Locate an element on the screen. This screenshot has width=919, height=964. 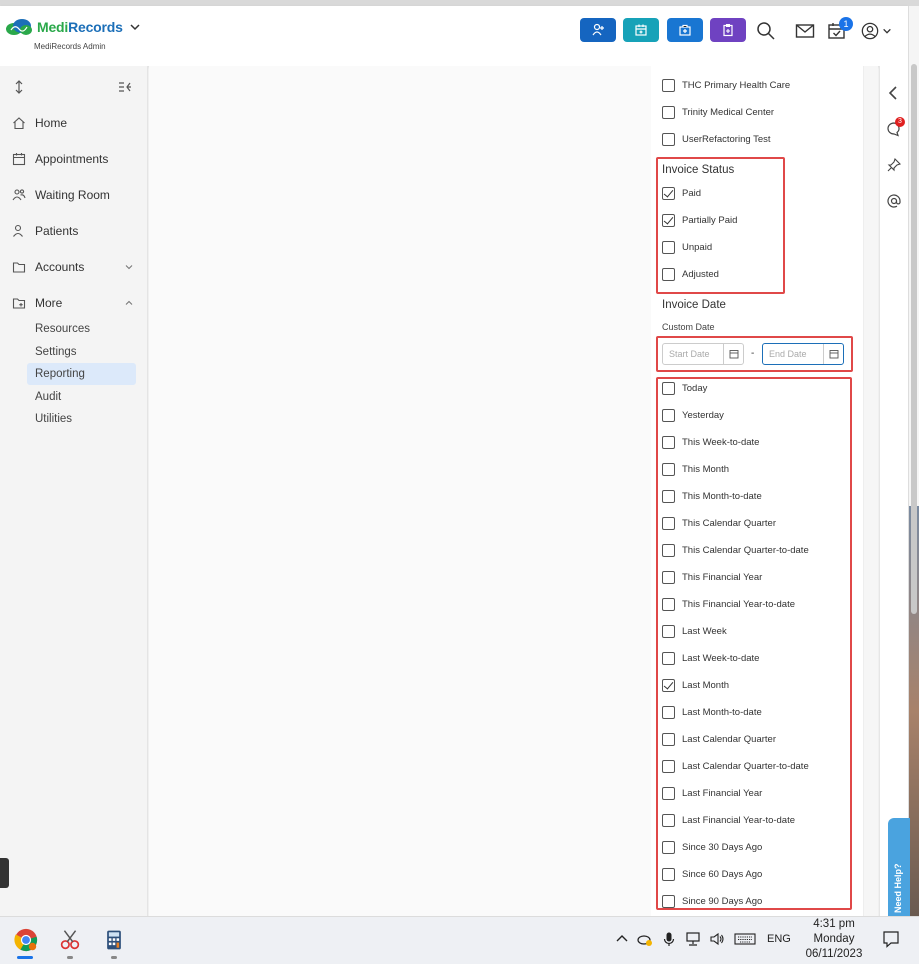
scrollbar-thumb is located at coordinates (914, 339).